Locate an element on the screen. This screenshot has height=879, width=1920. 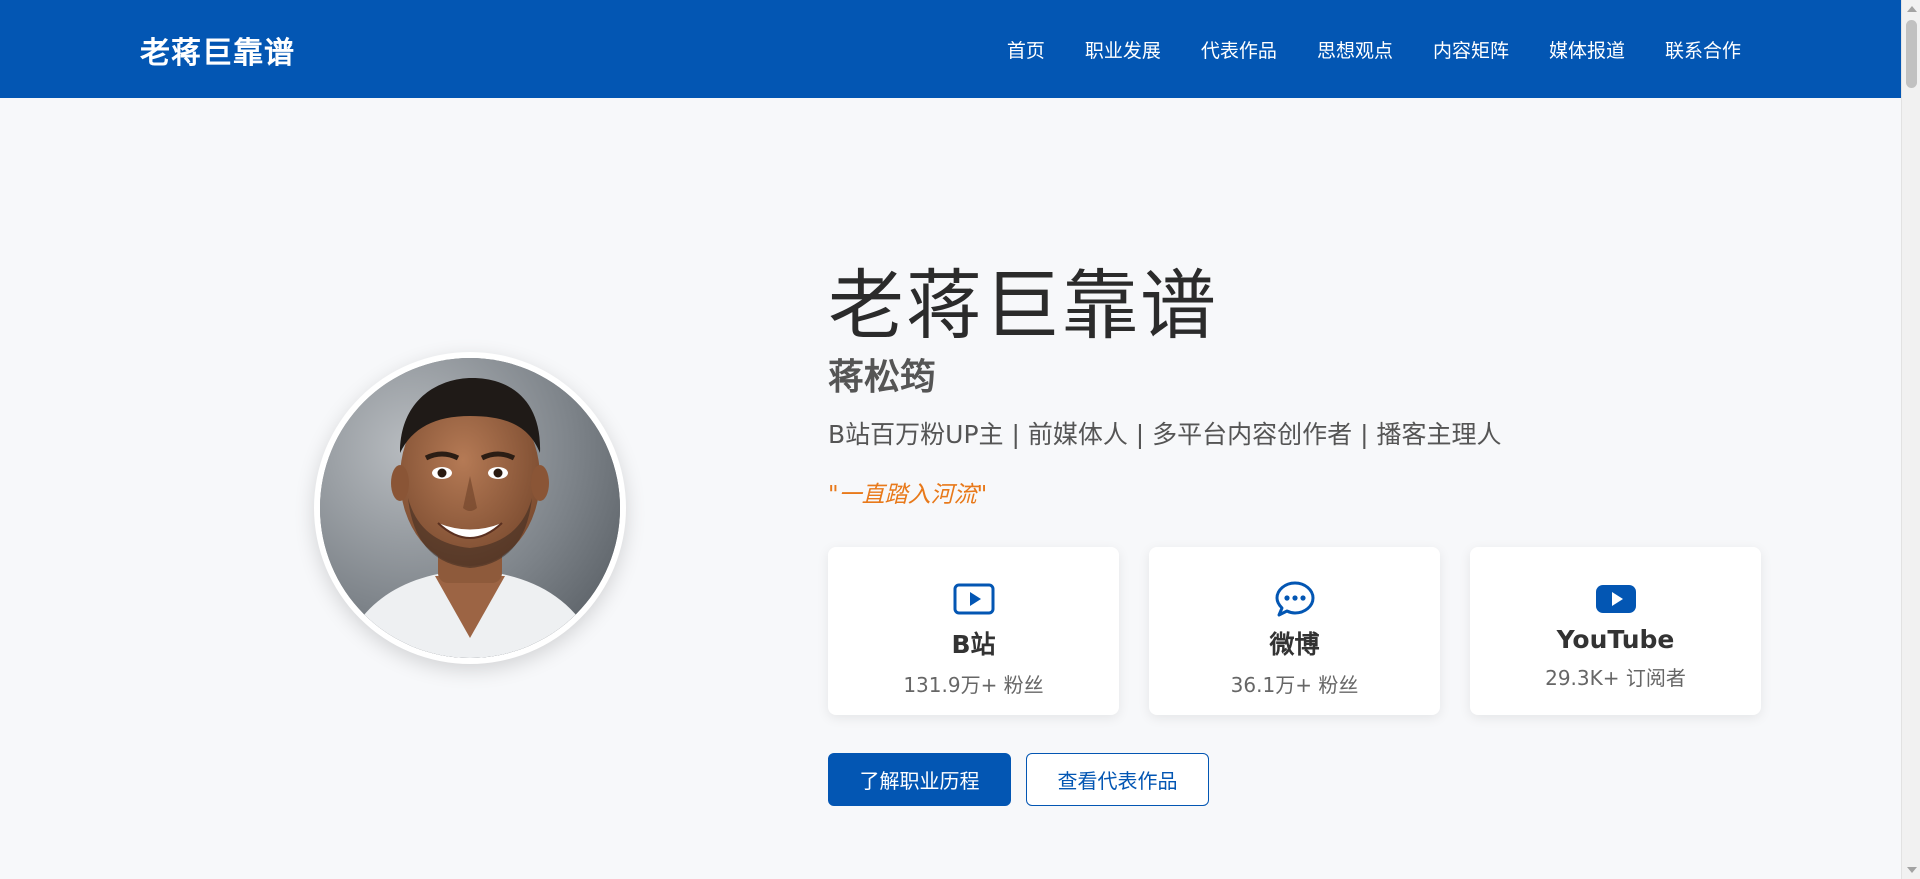
career-history-button: 了解职业历程 is located at coordinates (919, 779).